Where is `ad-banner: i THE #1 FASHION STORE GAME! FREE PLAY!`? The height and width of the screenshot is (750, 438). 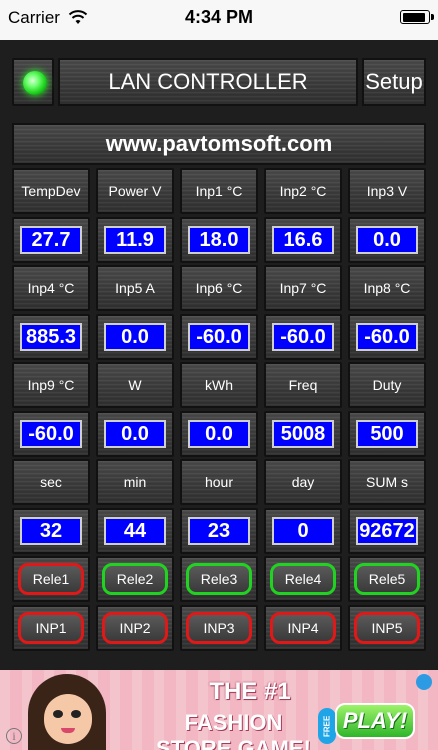
ad-banner: i THE #1 FASHION STORE GAME! FREE PLAY! is located at coordinates (219, 710).